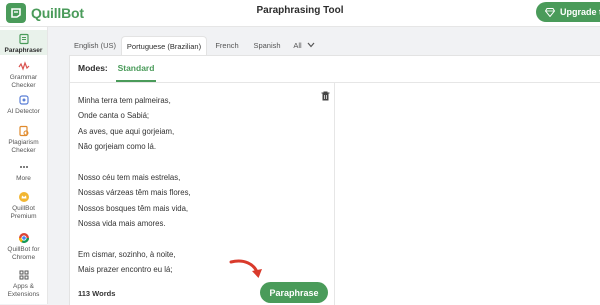  What do you see at coordinates (294, 292) in the screenshot?
I see `paraphrase-button: Paraphrase` at bounding box center [294, 292].